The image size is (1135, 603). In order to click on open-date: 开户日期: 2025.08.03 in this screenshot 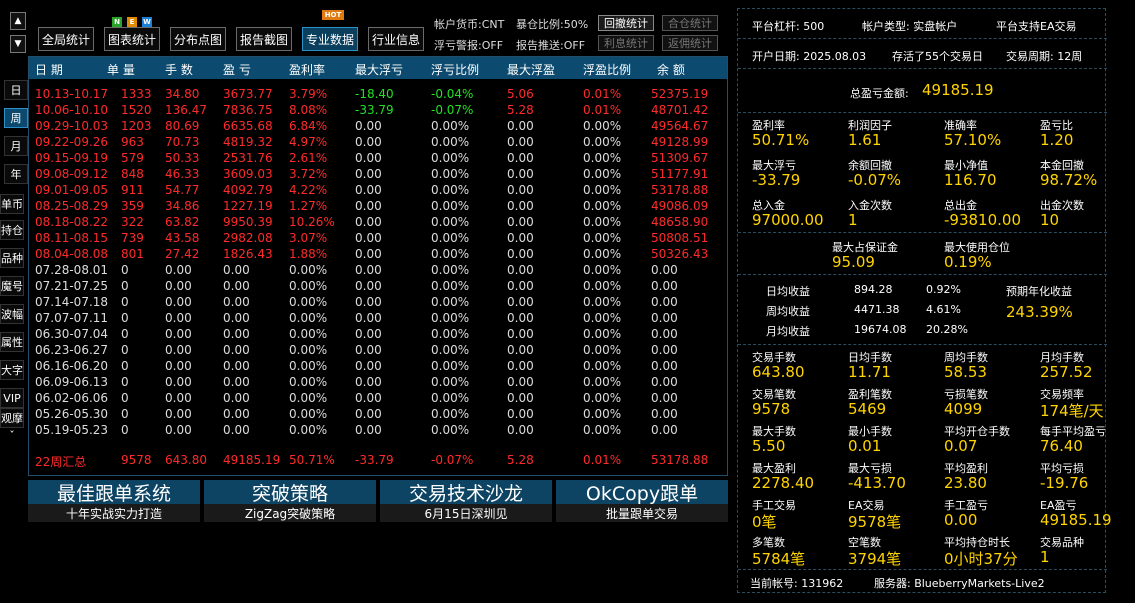, I will do `click(809, 56)`.